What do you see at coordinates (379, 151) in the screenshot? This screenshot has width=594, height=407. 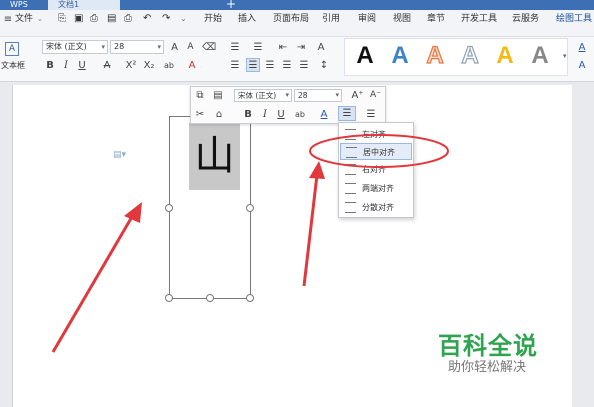 I see `highlight-ellipse` at bounding box center [379, 151].